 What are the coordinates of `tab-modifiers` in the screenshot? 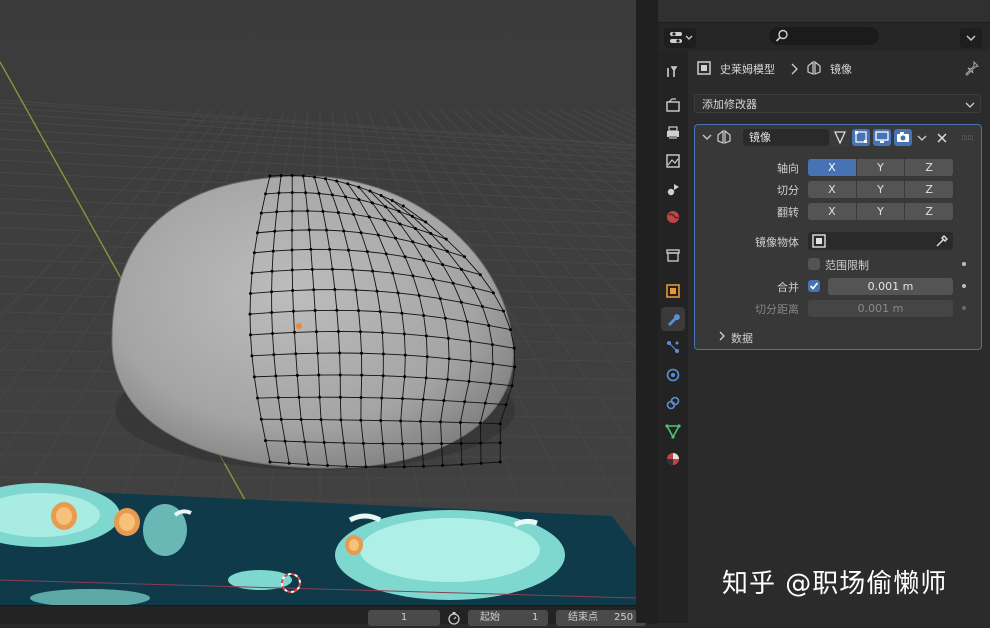 It's located at (673, 319).